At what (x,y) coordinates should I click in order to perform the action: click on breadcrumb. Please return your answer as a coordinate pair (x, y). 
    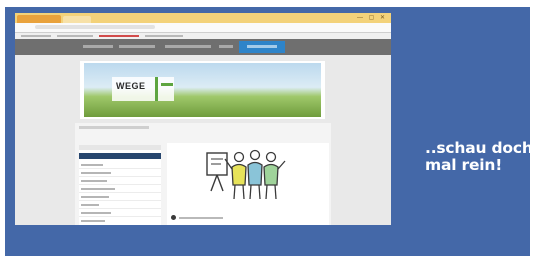
    Looking at the image, I should click on (114, 127).